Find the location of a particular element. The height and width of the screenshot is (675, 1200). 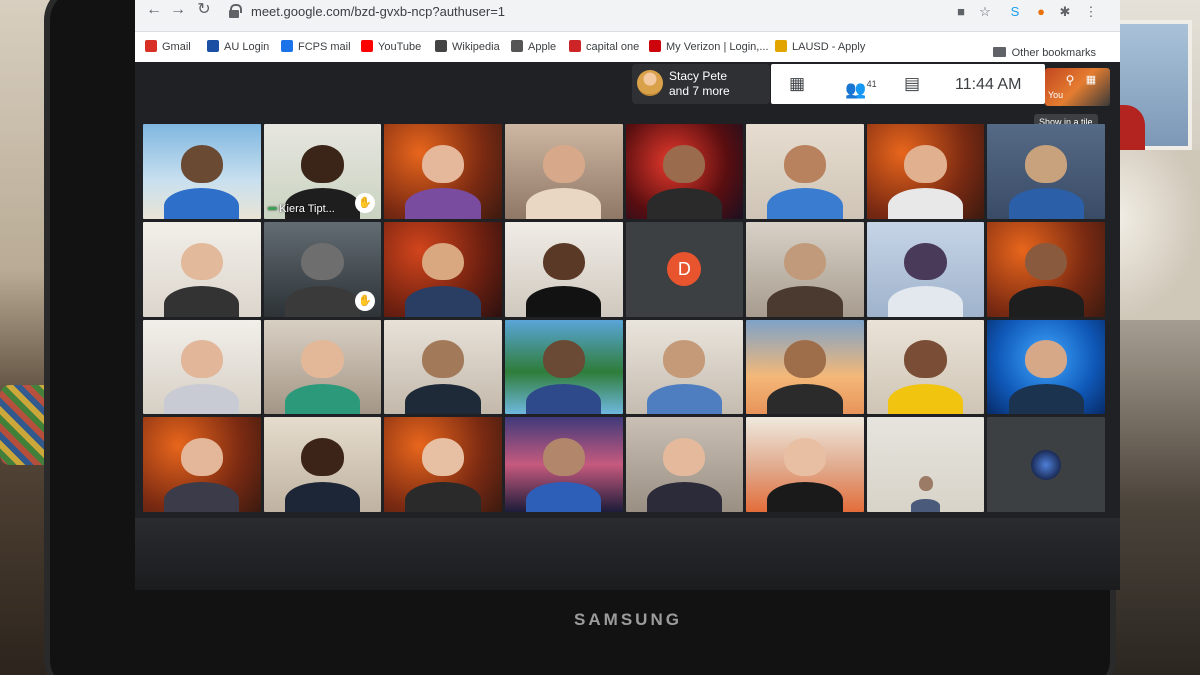

participants-button: 👥41 is located at coordinates (861, 86).